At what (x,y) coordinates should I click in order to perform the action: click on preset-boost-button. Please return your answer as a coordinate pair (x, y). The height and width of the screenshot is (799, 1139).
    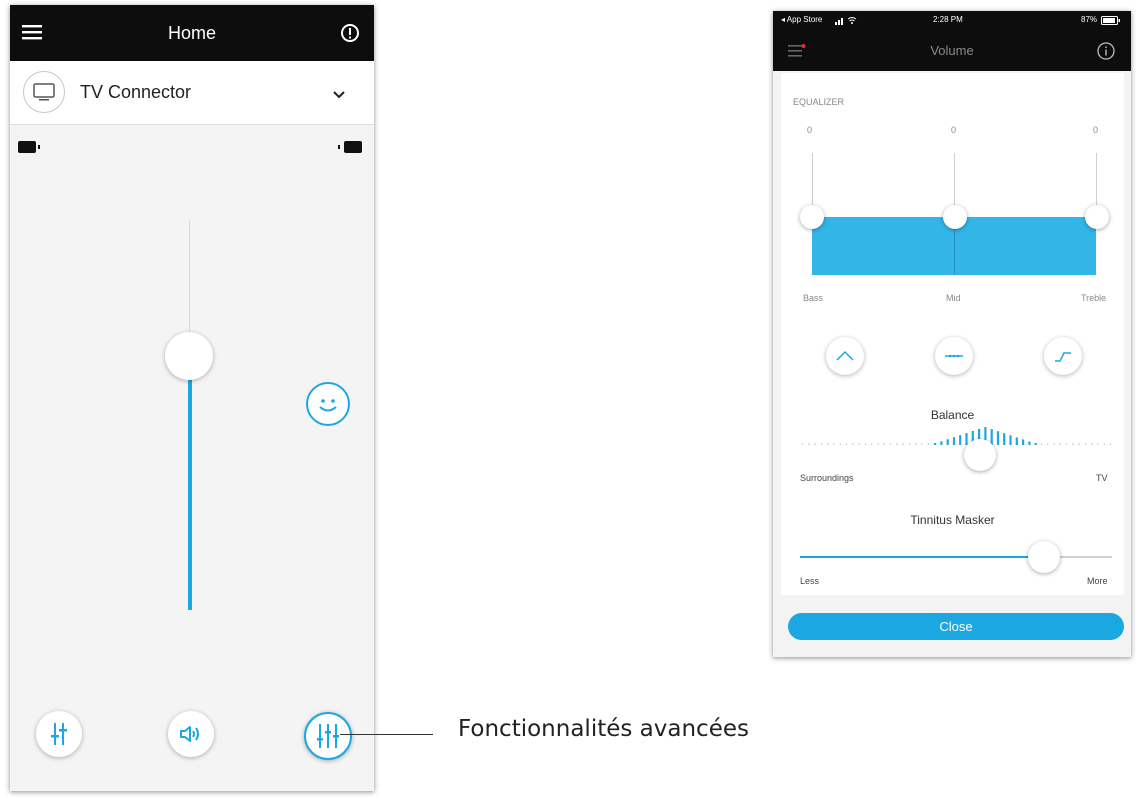
    Looking at the image, I should click on (1063, 356).